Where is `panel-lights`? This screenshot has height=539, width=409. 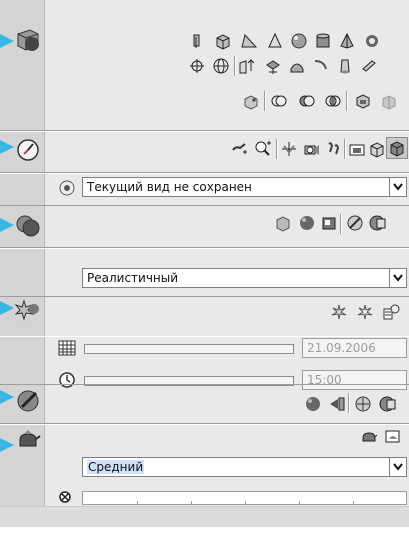
panel-lights is located at coordinates (204, 317).